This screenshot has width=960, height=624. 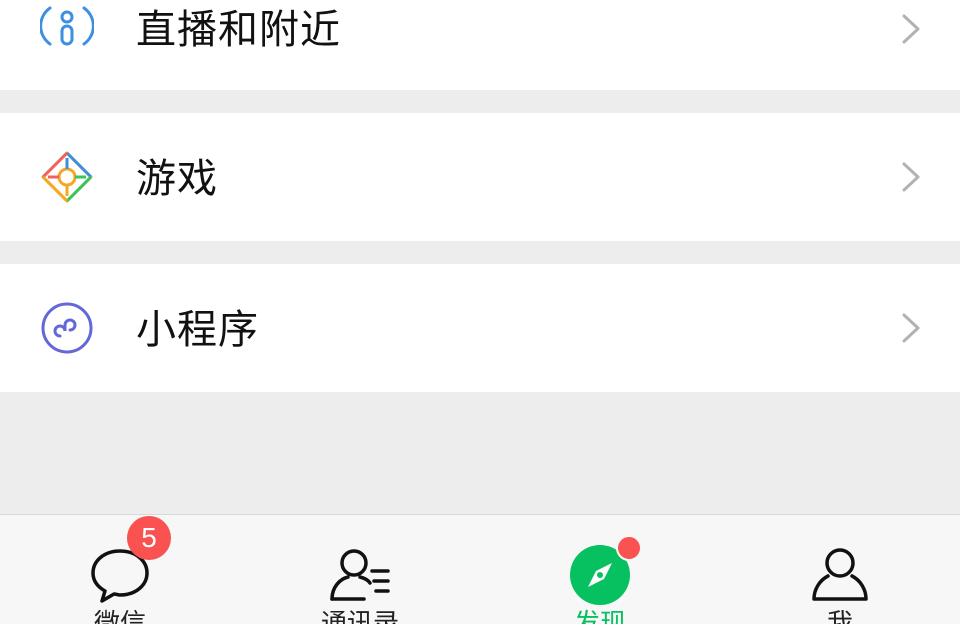 I want to click on tab-label: 微信, so click(x=119, y=616).